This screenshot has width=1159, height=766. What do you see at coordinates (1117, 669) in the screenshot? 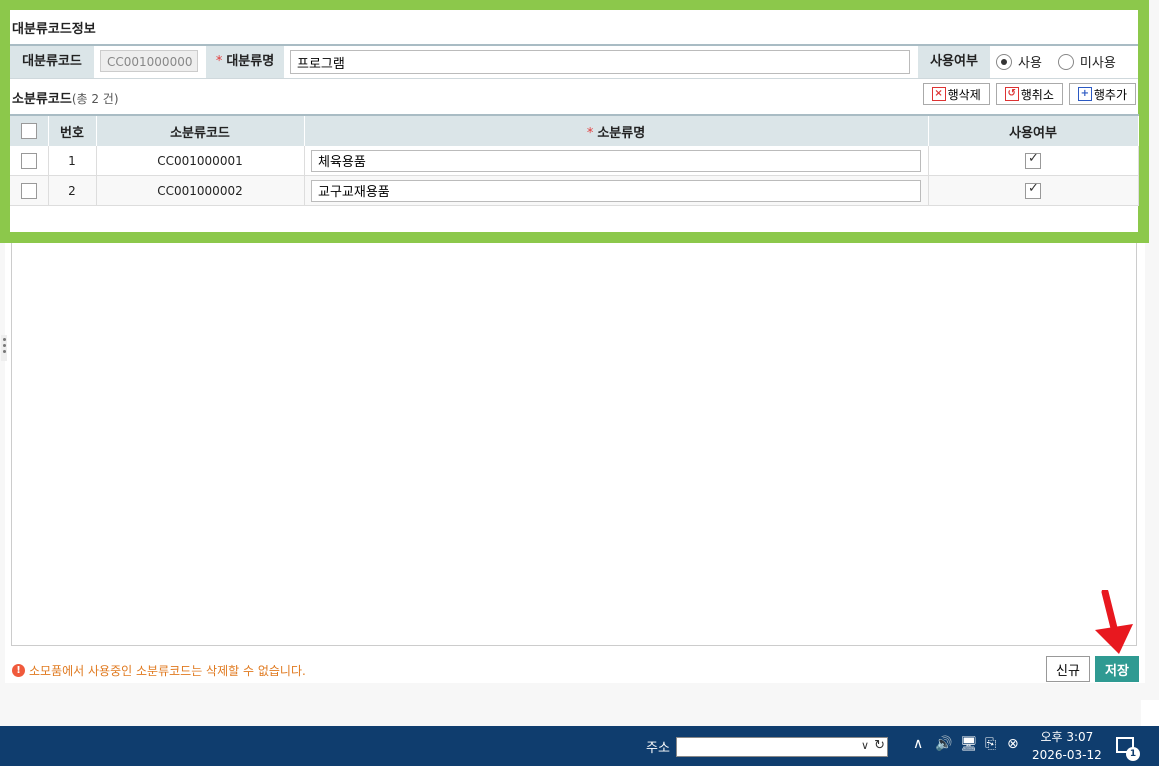
I see `save-button: 저장` at bounding box center [1117, 669].